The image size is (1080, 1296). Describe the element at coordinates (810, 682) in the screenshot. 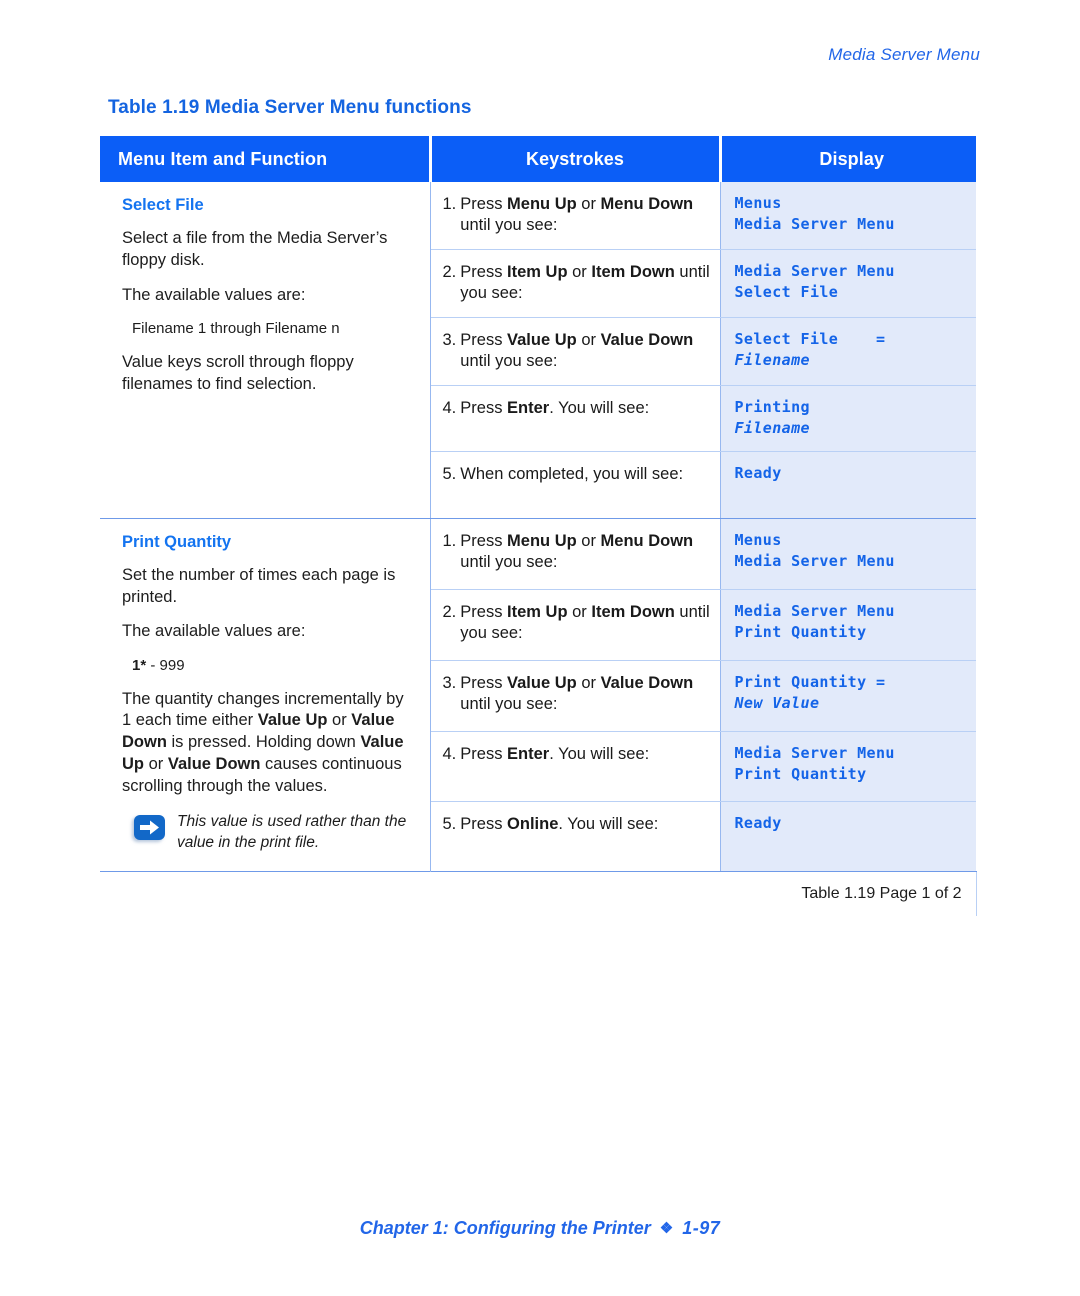

I see `display-line: Print Quantity =` at that location.